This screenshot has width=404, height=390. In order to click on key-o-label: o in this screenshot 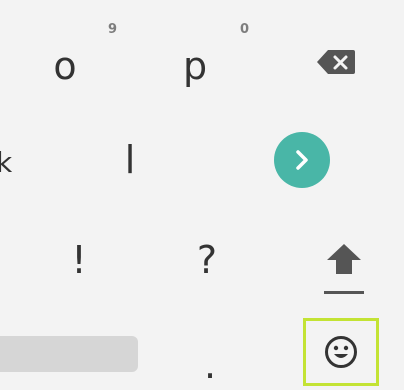, I will do `click(65, 66)`.